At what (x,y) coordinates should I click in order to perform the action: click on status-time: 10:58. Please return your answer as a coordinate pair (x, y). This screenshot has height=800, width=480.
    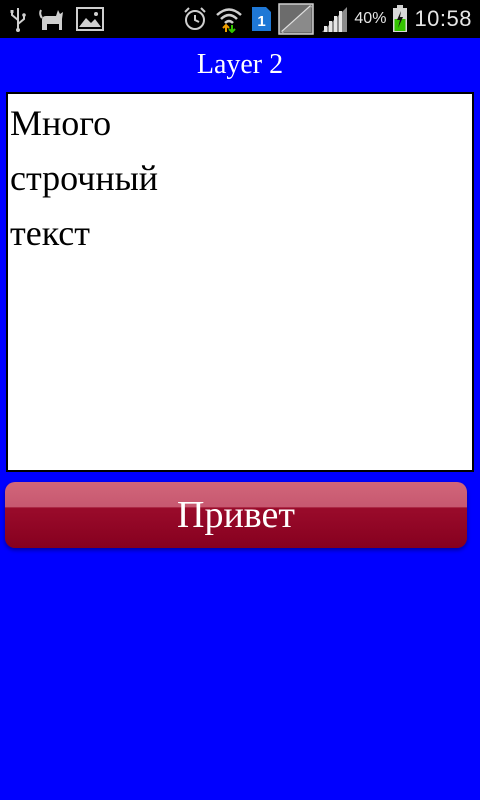
    Looking at the image, I should click on (443, 18).